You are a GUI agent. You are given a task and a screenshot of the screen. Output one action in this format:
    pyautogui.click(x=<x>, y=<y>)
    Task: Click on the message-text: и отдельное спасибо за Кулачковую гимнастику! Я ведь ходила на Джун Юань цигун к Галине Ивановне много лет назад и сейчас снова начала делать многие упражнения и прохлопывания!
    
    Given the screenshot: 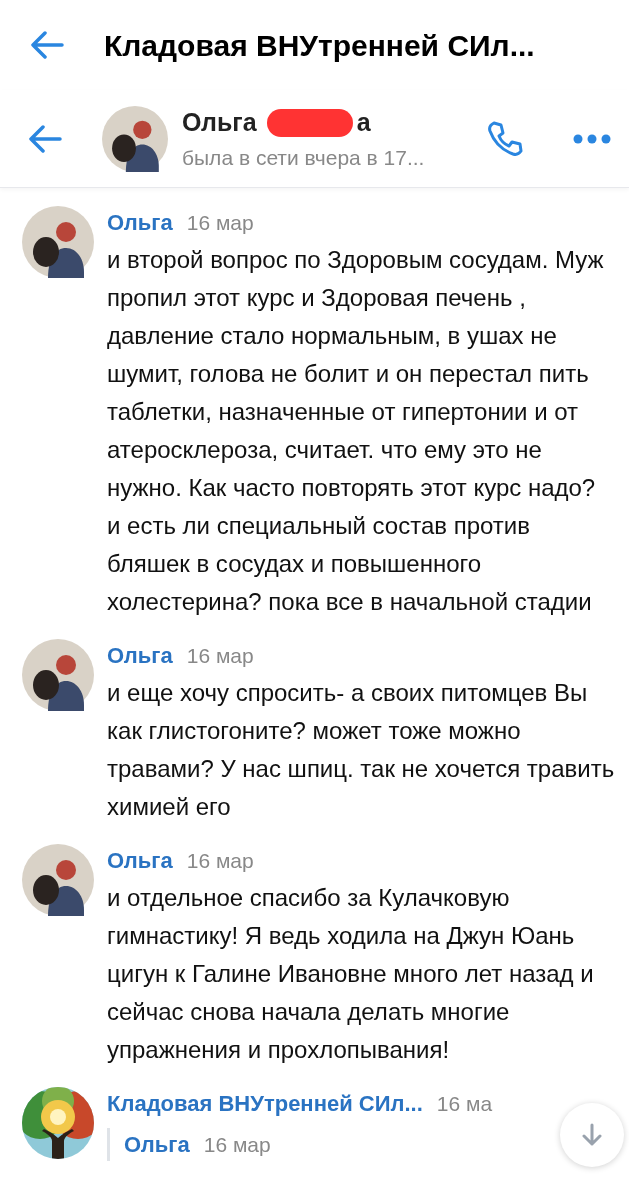 What is the action you would take?
    pyautogui.click(x=351, y=974)
    